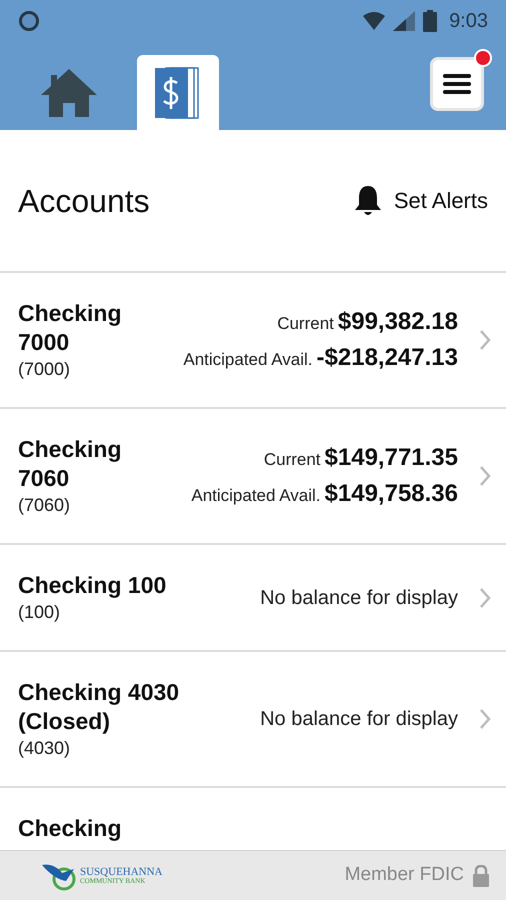 This screenshot has height=900, width=506. Describe the element at coordinates (45, 748) in the screenshot. I see `account-number: (4030)` at that location.